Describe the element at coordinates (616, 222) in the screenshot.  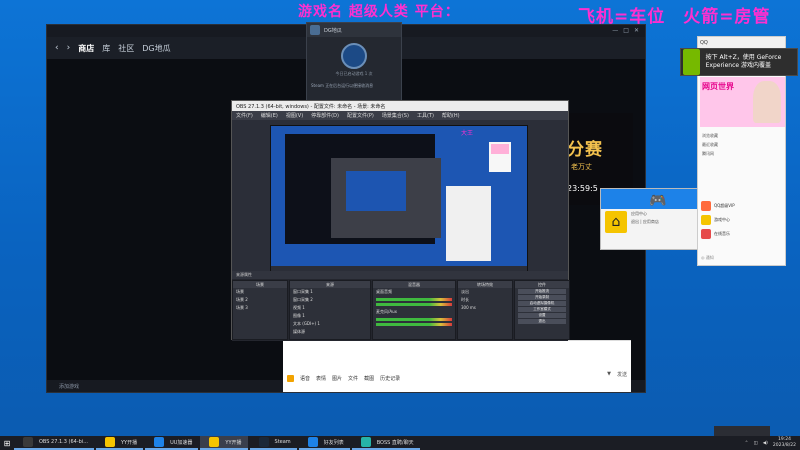
I see `home-icon: ⌂` at that location.